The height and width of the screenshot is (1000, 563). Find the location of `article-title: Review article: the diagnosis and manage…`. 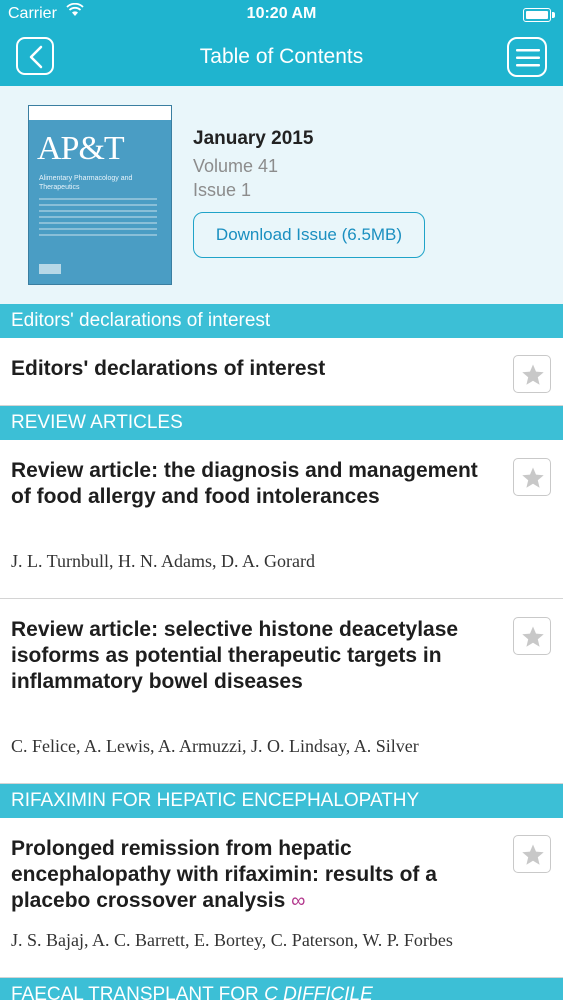

article-title: Review article: the diagnosis and manage… is located at coordinates (244, 483).